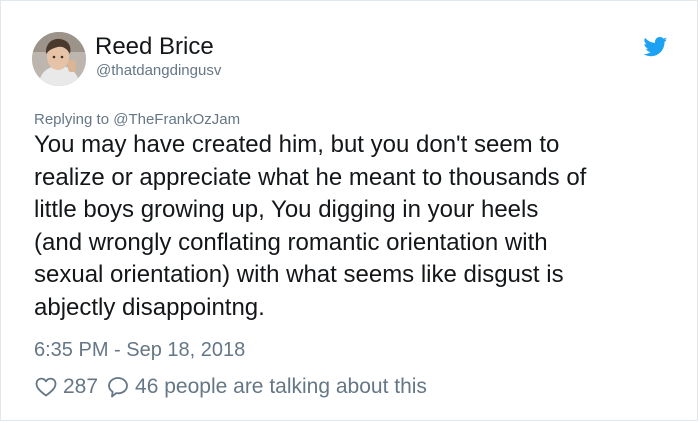  I want to click on avatar, so click(59, 59).